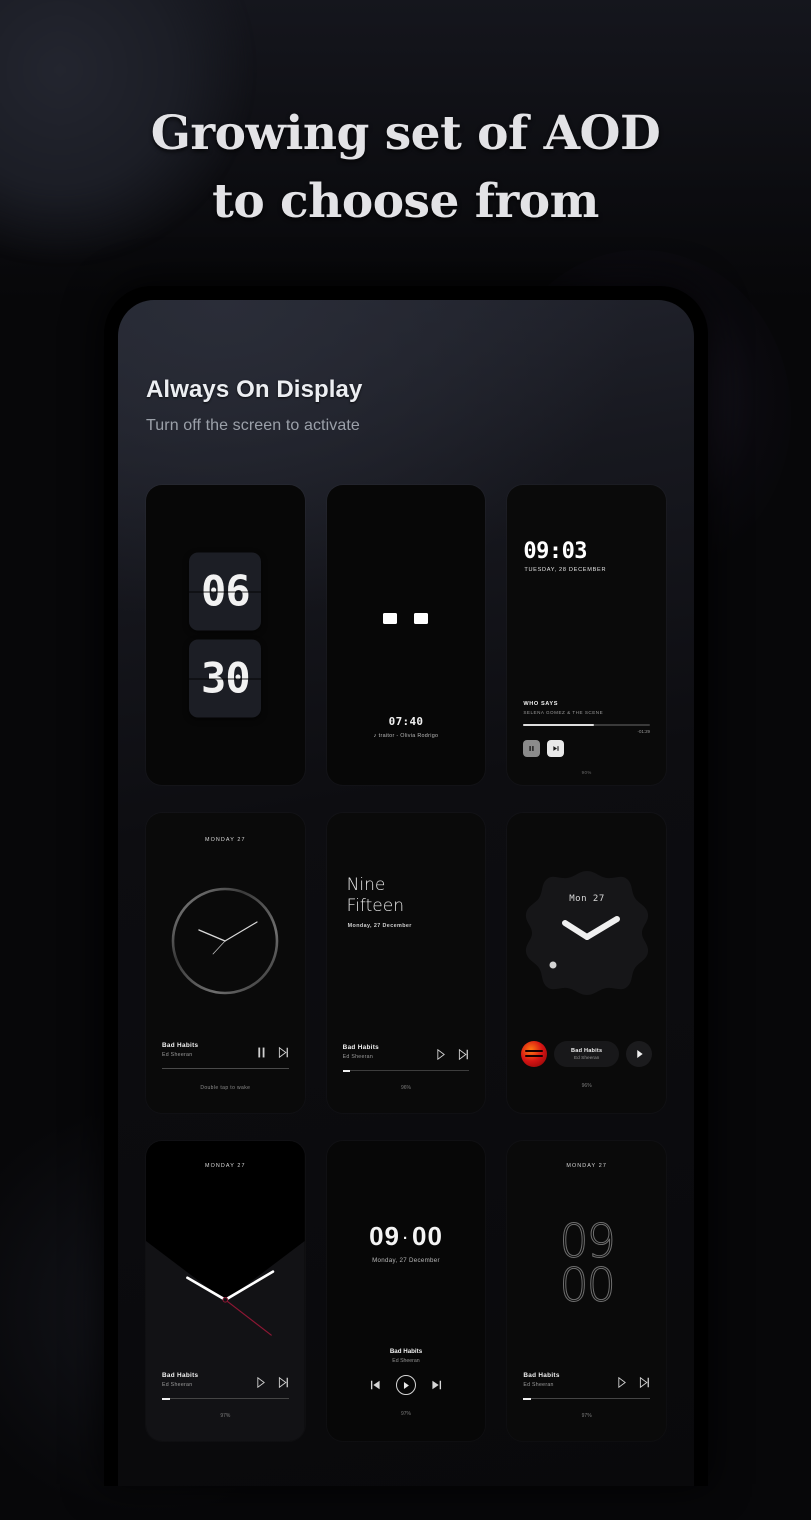 This screenshot has height=1520, width=811. I want to click on analog-ring-clock, so click(225, 941).